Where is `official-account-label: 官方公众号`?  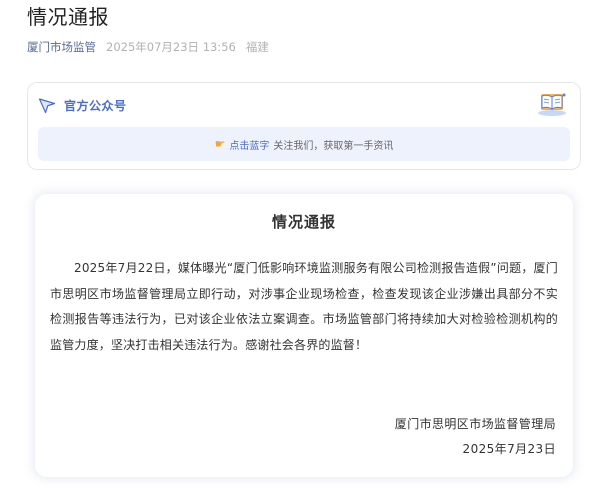
official-account-label: 官方公众号 is located at coordinates (95, 105).